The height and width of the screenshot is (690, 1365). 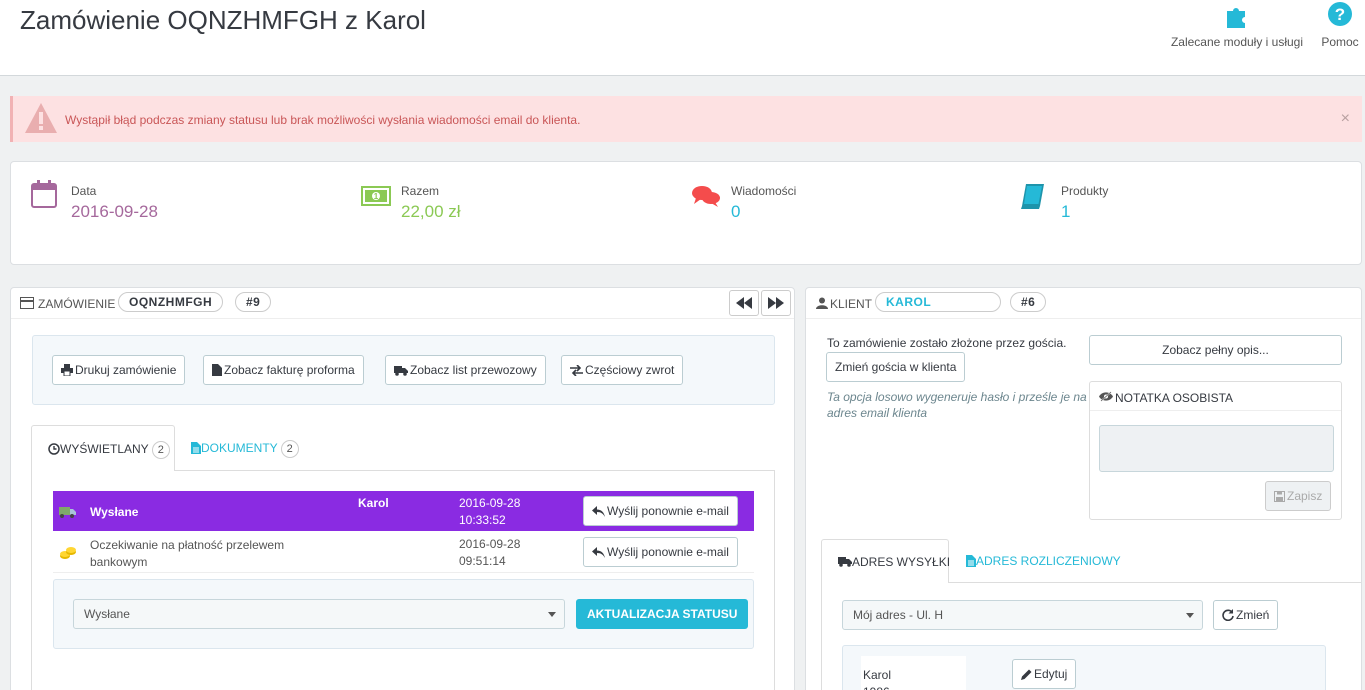 I want to click on proforma-invoice-button: Zobacz fakturę proforma, so click(x=283, y=370).